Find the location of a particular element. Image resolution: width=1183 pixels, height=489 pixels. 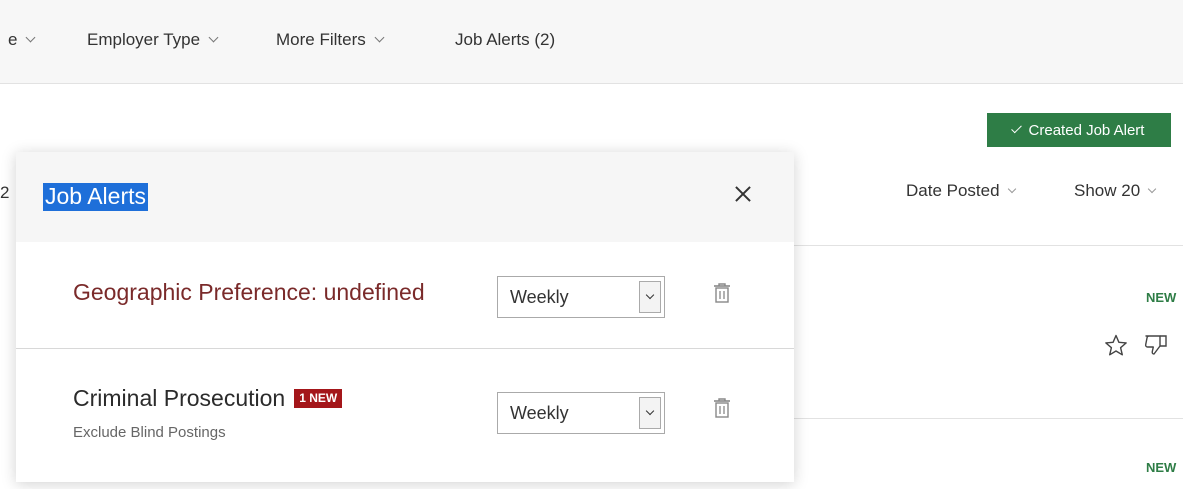

alert-name-label: Criminal Prosecution is located at coordinates (179, 398).